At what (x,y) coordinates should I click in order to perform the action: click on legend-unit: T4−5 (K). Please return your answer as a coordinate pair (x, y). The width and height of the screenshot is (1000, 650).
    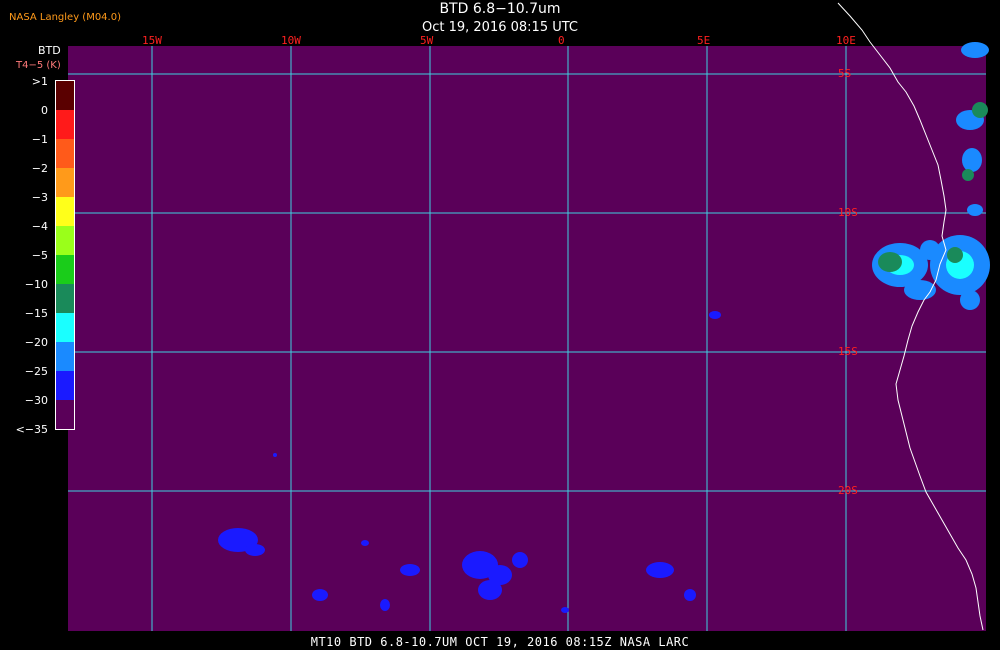
    Looking at the image, I should click on (38, 65).